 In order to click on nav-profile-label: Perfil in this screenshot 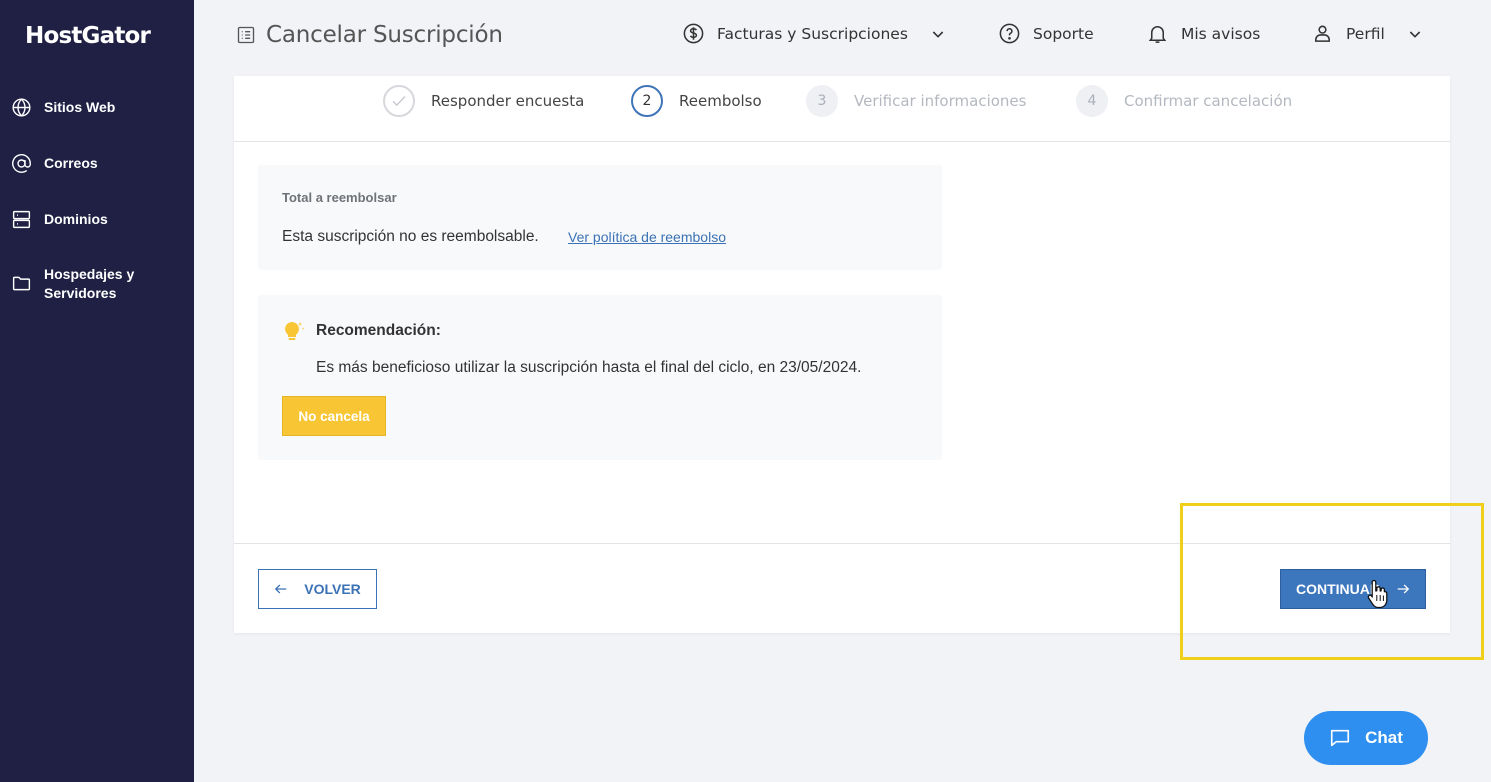, I will do `click(1365, 33)`.